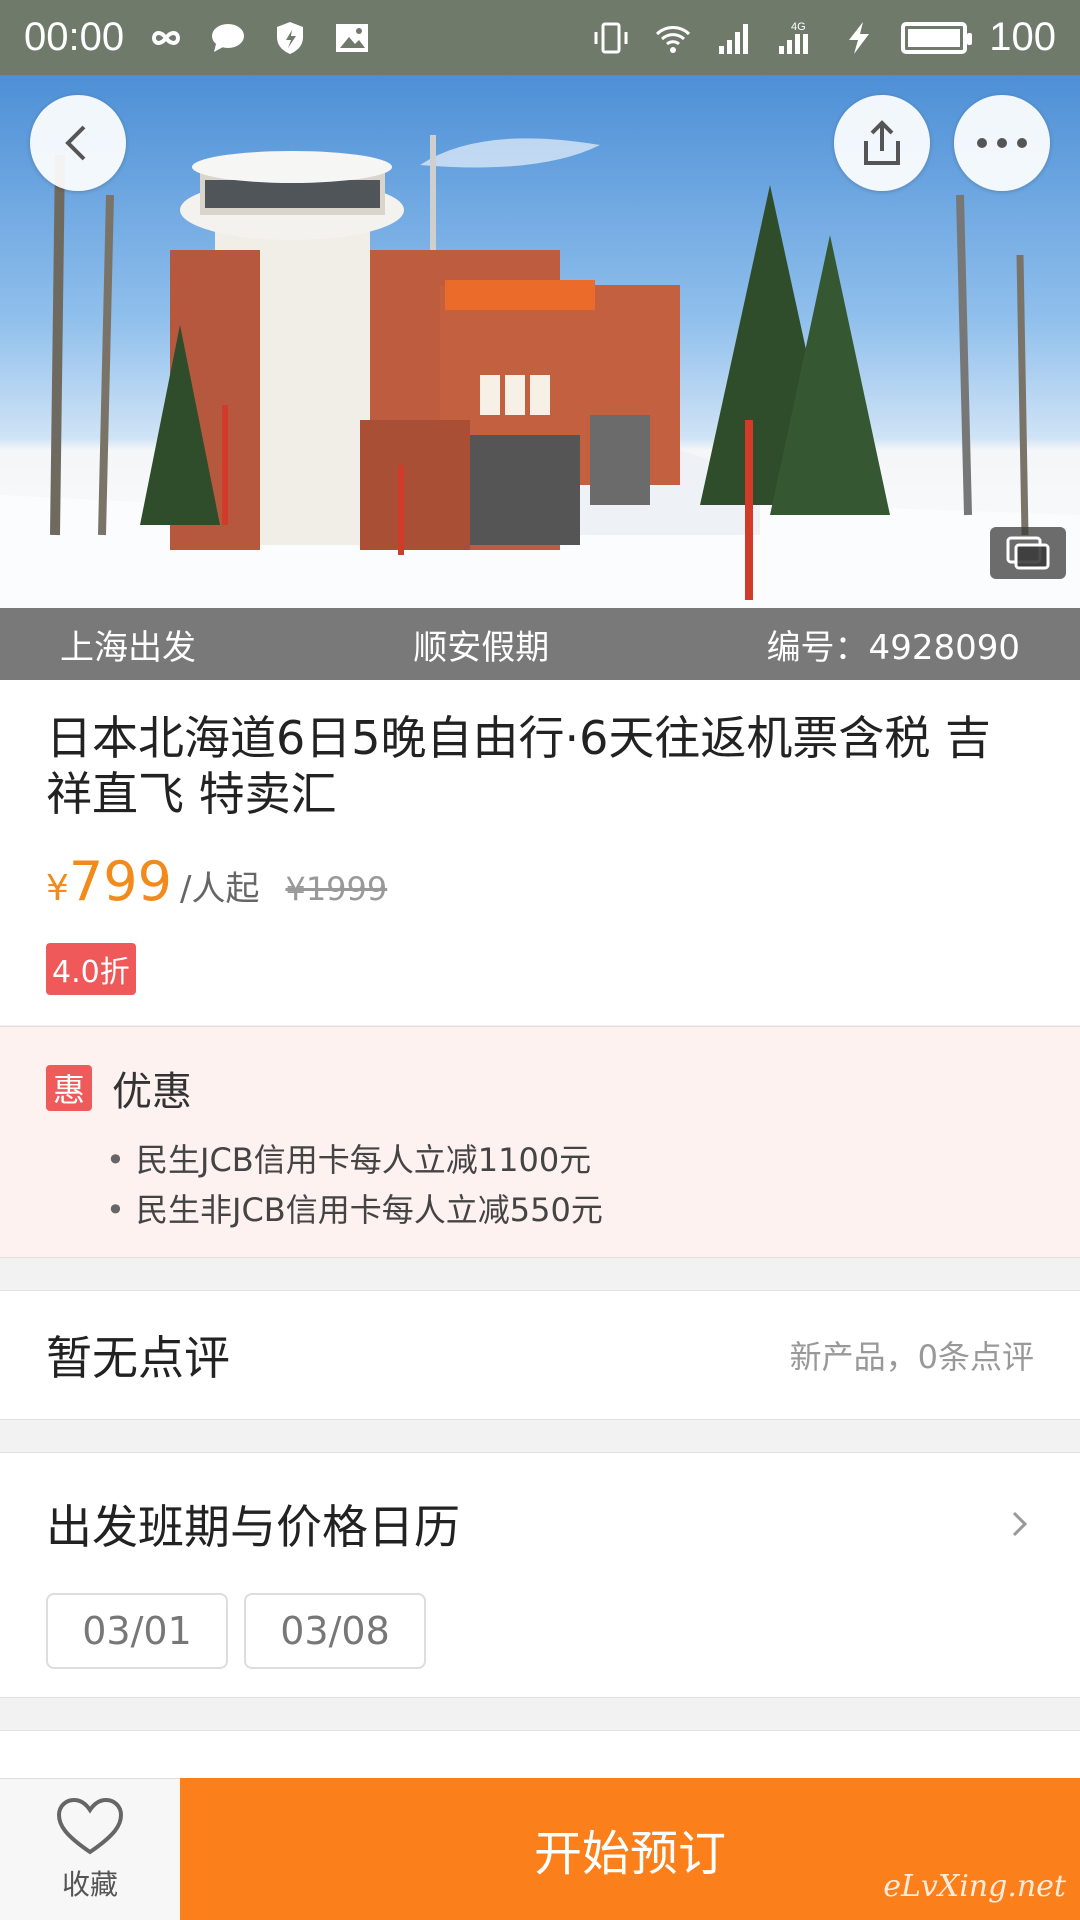 This screenshot has width=1080, height=1920. Describe the element at coordinates (138, 1358) in the screenshot. I see `reviews-title: 暂无点评` at that location.